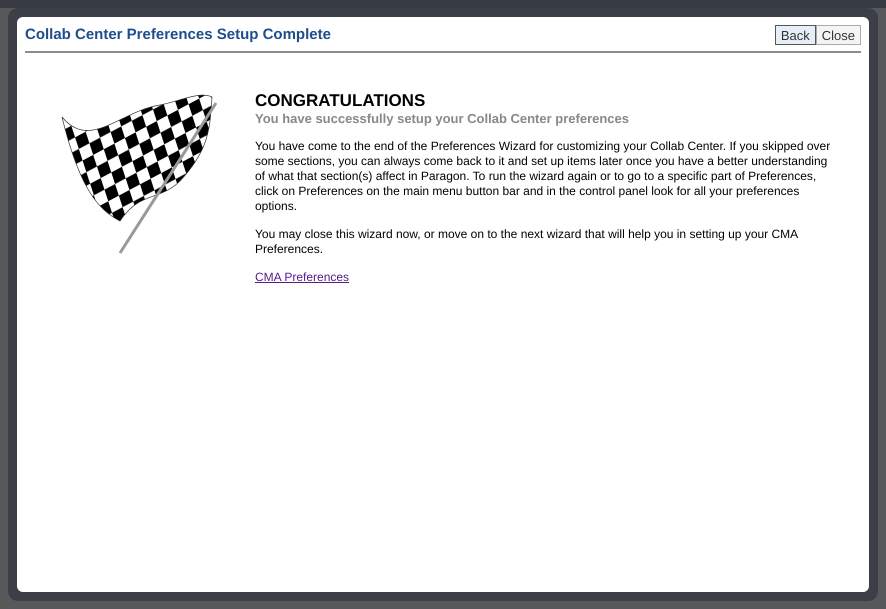 The image size is (886, 609). What do you see at coordinates (838, 35) in the screenshot?
I see `dialog-button: Close` at bounding box center [838, 35].